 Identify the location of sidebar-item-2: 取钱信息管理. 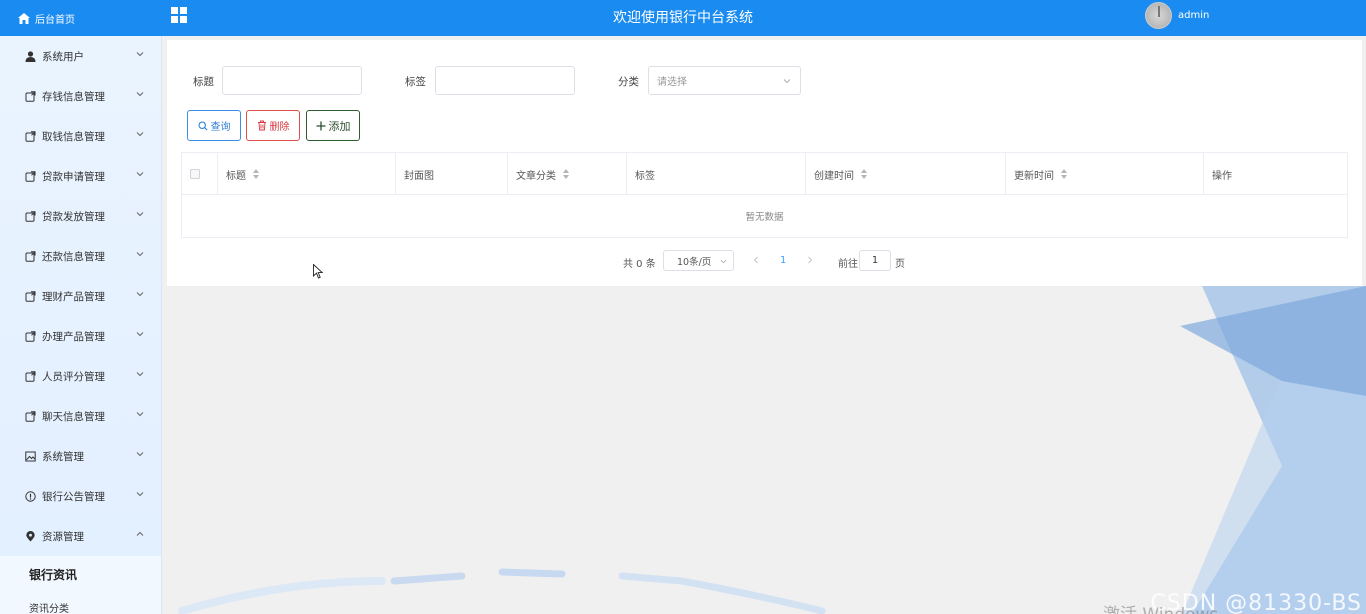
(80, 136).